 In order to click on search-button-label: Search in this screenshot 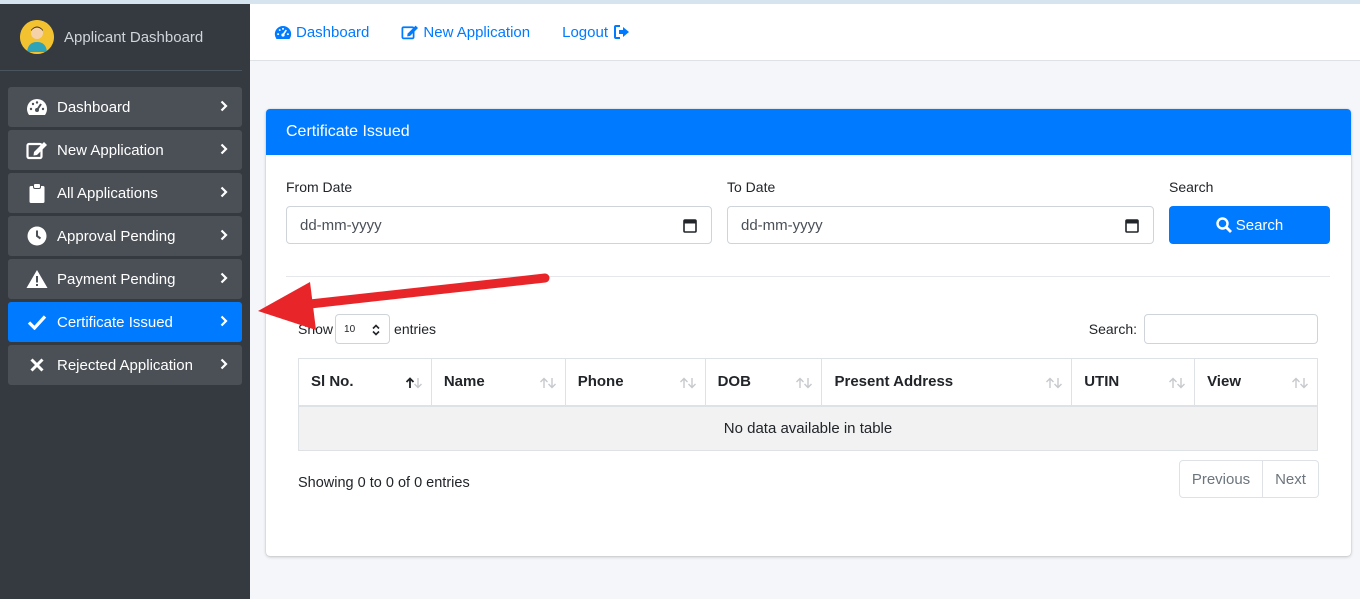, I will do `click(1259, 225)`.